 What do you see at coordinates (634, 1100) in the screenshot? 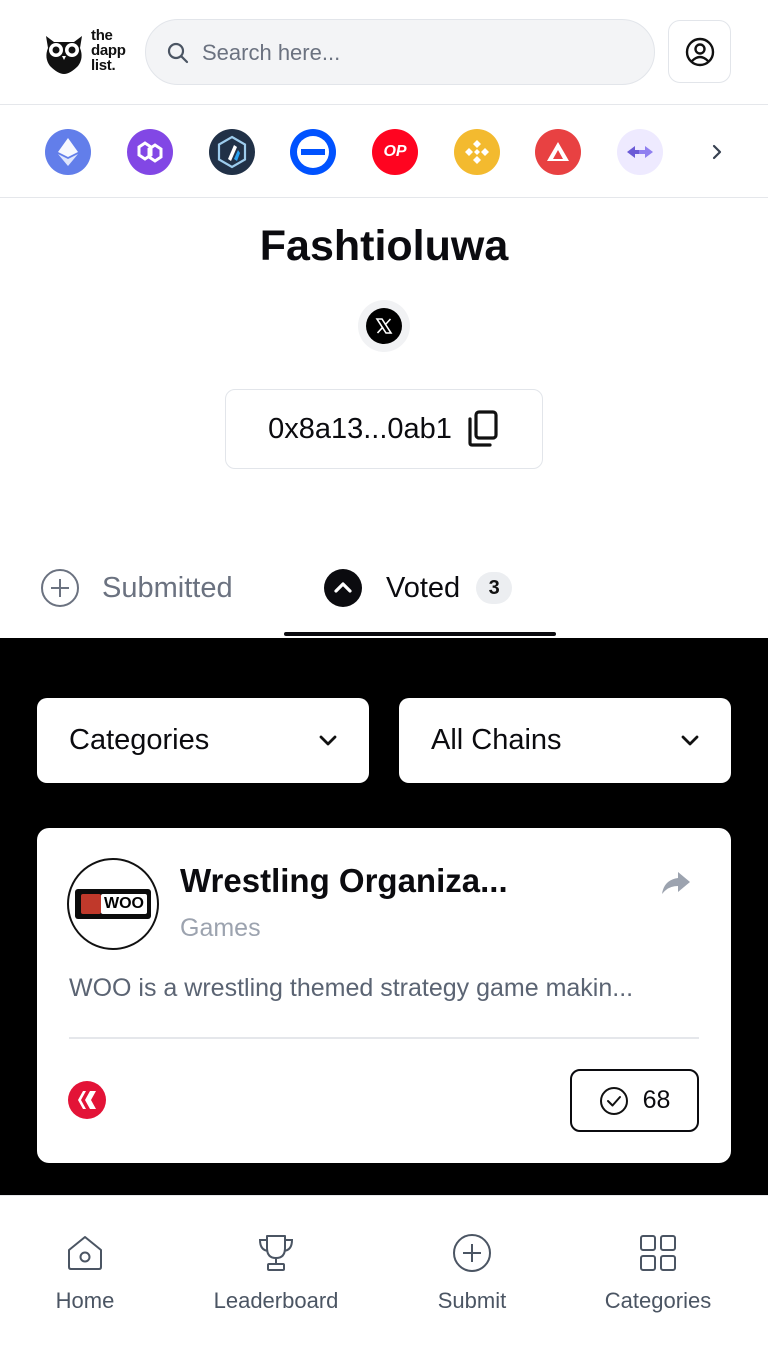
I see `vote-button: 68` at bounding box center [634, 1100].